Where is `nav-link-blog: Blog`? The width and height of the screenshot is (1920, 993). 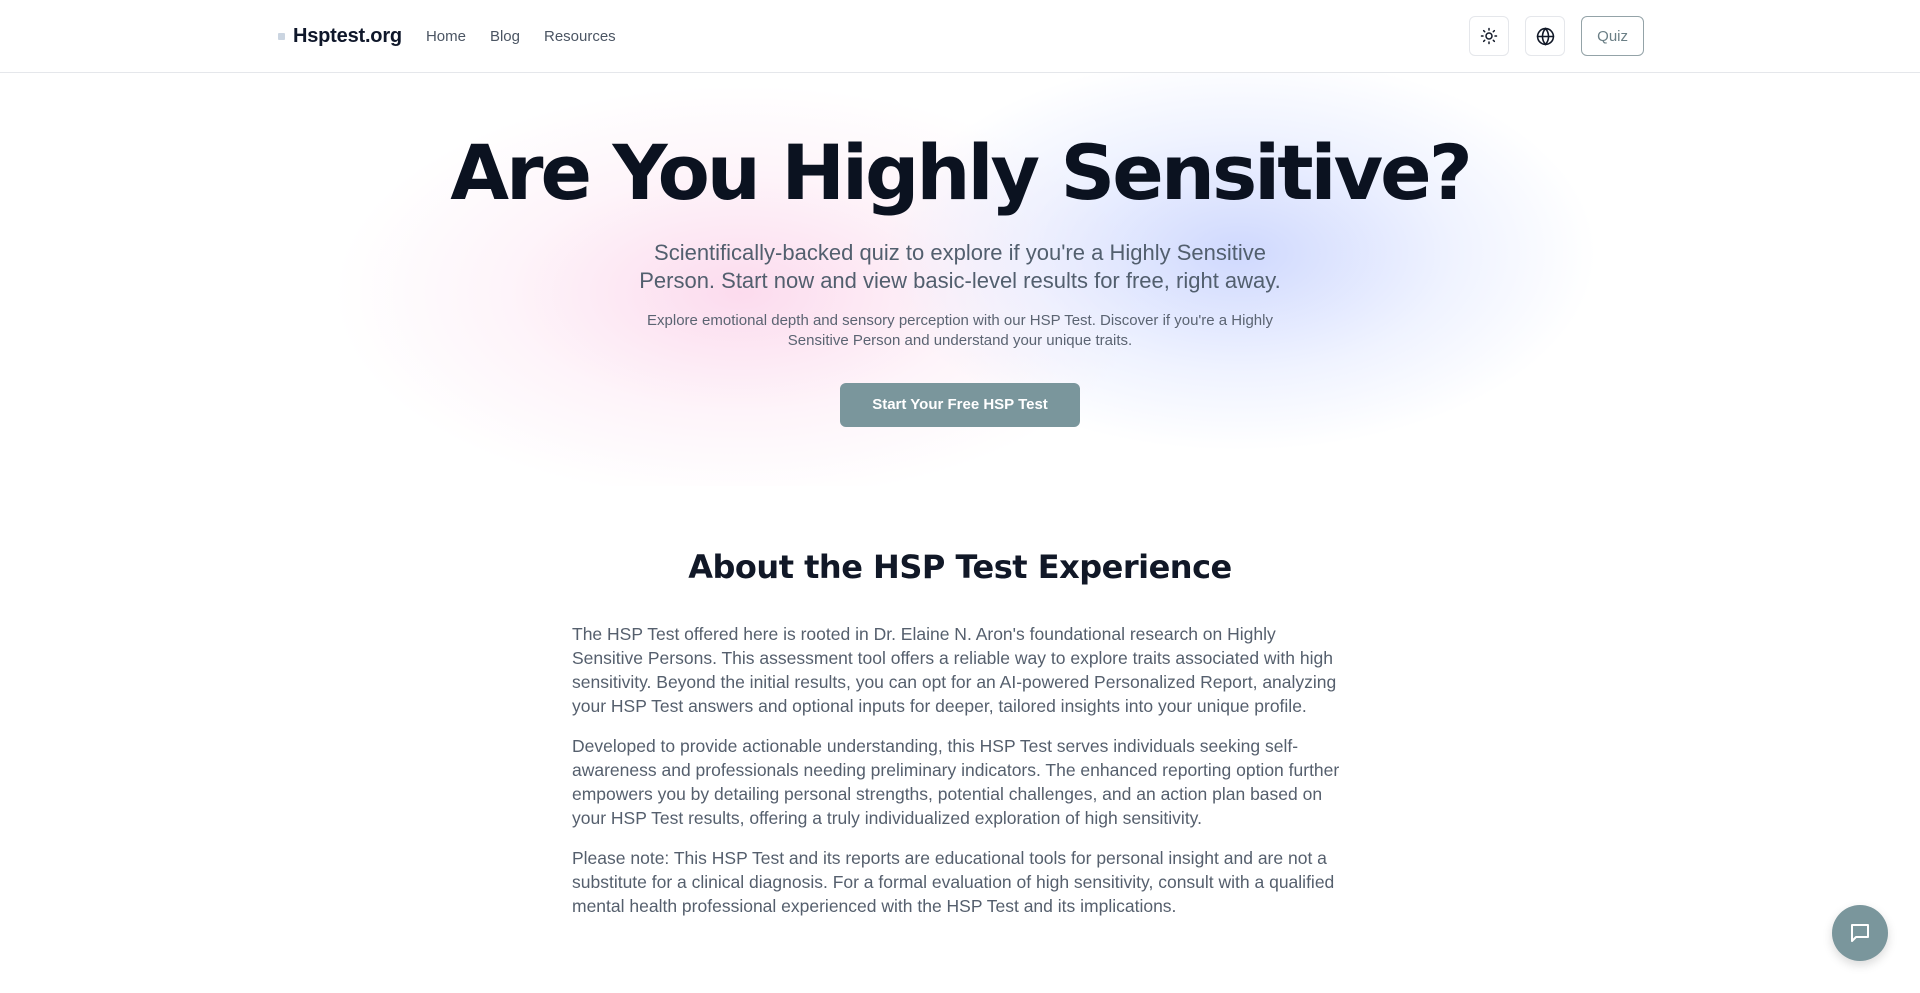
nav-link-blog: Blog is located at coordinates (505, 36).